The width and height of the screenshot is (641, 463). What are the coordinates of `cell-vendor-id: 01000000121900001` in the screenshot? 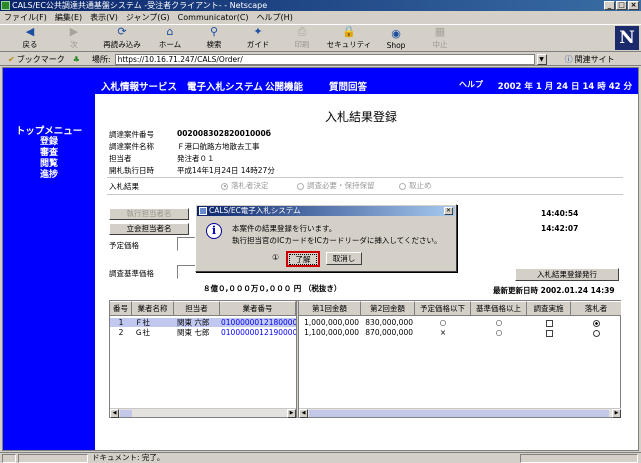 It's located at (258, 332).